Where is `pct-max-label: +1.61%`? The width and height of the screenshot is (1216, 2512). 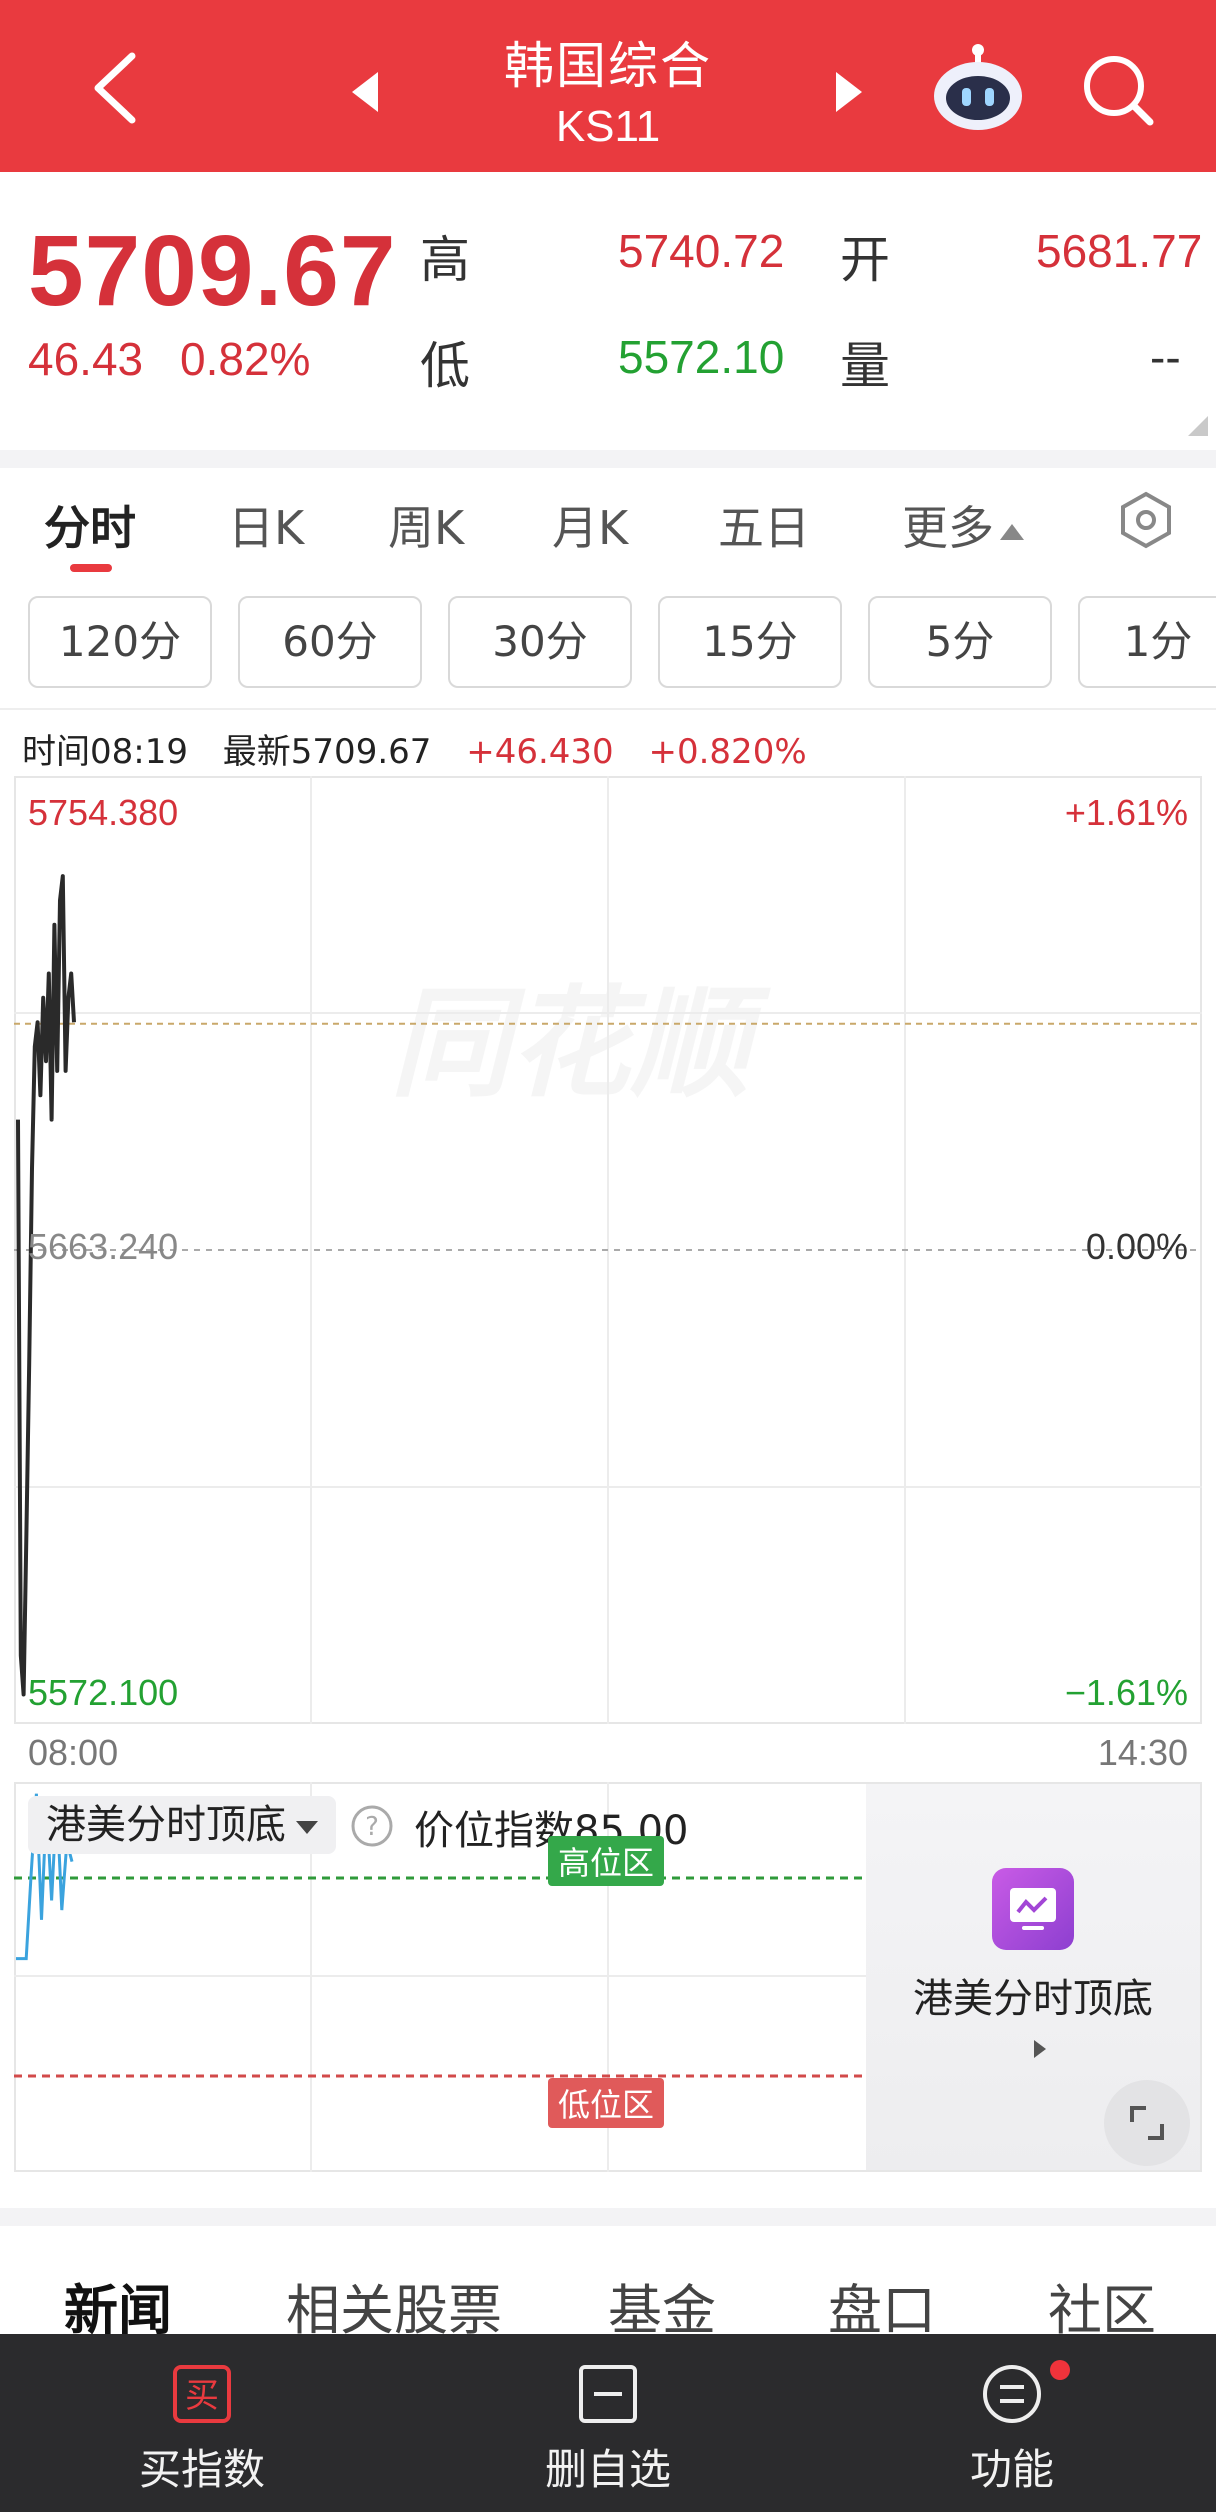 pct-max-label: +1.61% is located at coordinates (1126, 812).